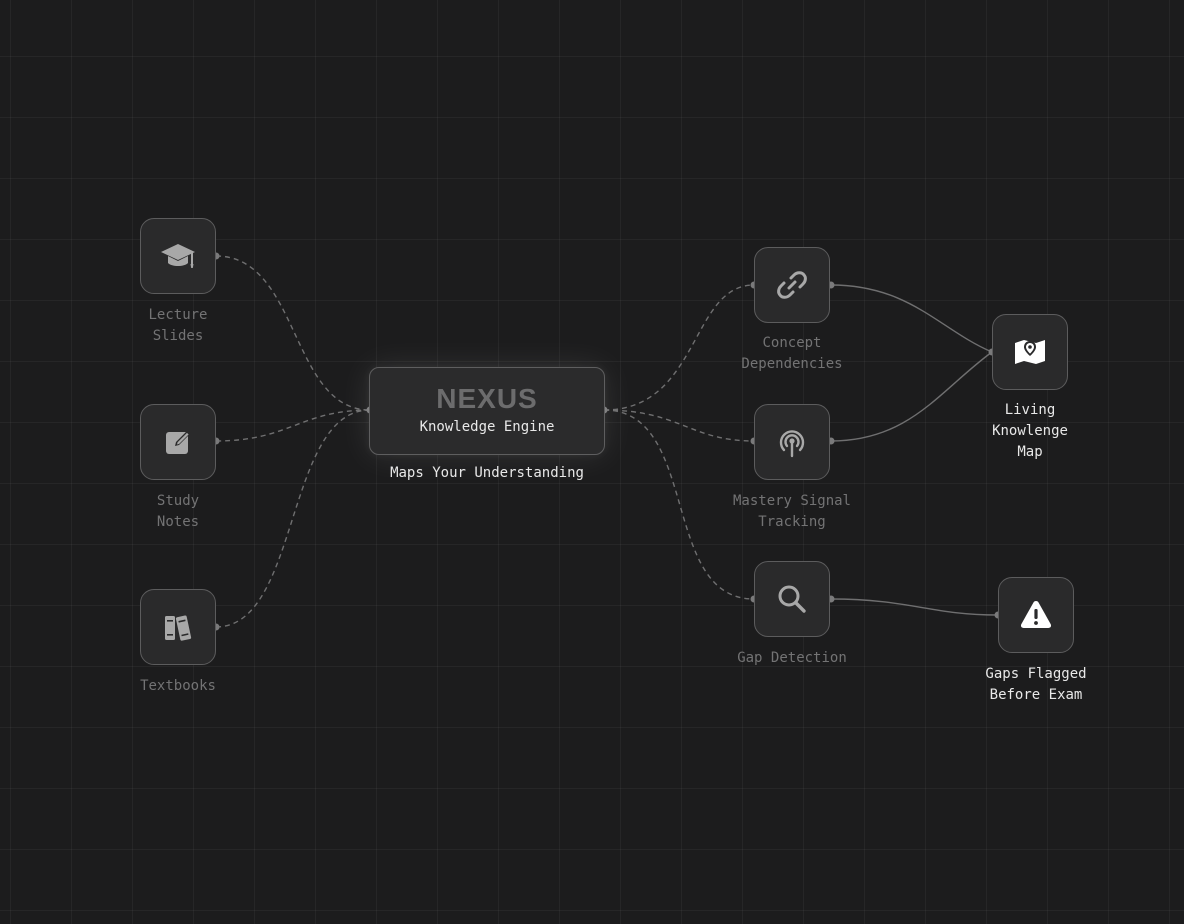 The image size is (1184, 924). What do you see at coordinates (178, 325) in the screenshot?
I see `node-label: Lecture Slides` at bounding box center [178, 325].